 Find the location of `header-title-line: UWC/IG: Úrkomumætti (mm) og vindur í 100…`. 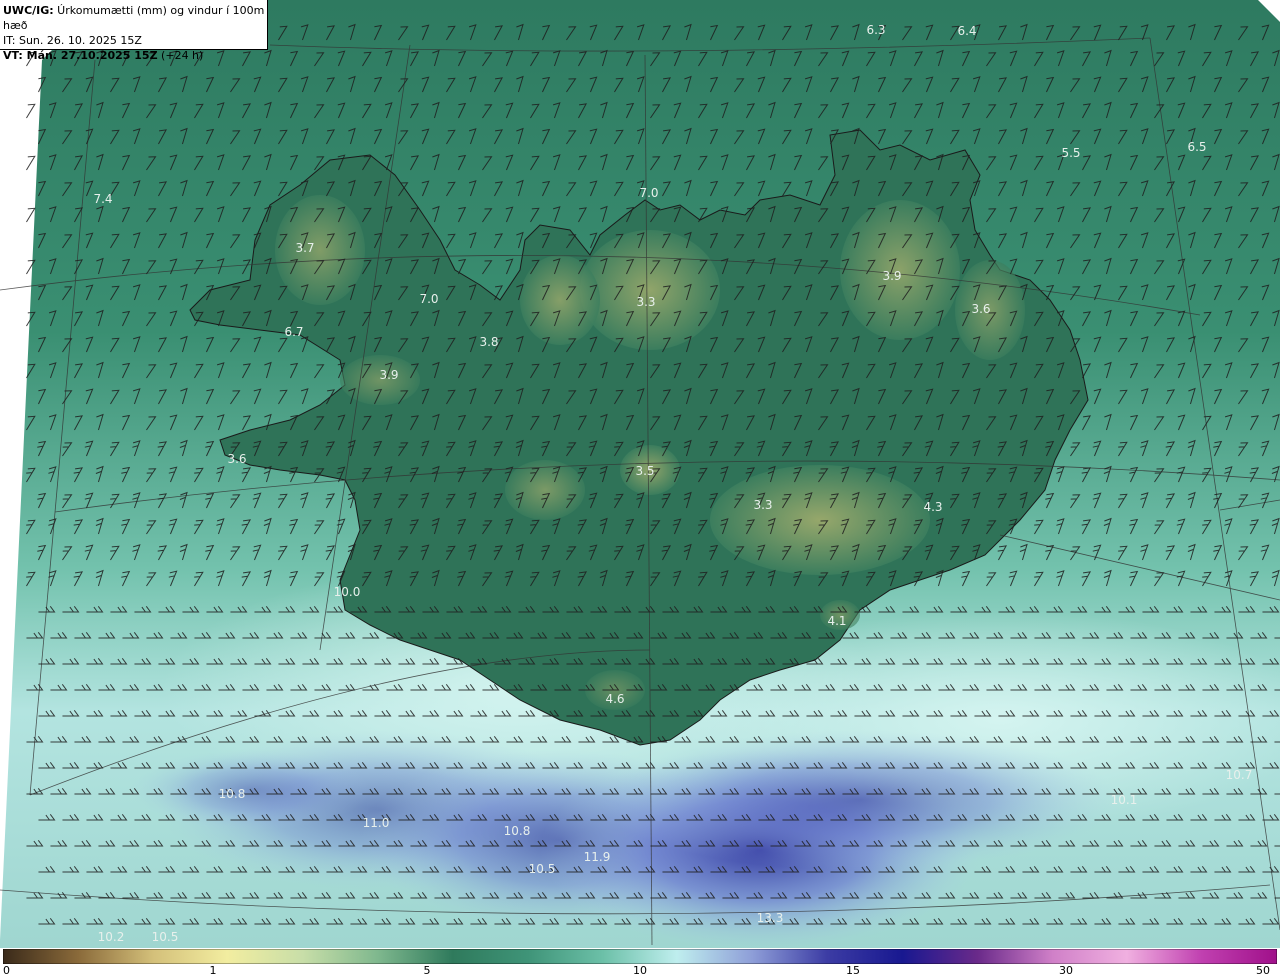

header-title-line: UWC/IG: Úrkomumætti (mm) og vindur í 100… is located at coordinates (135, 18).